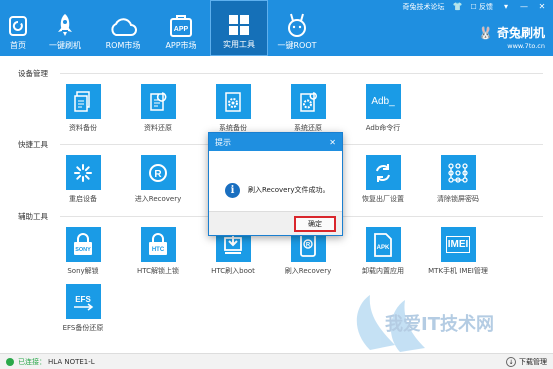 This screenshot has height=369, width=553. I want to click on menu-icon: ▾, so click(506, 7).